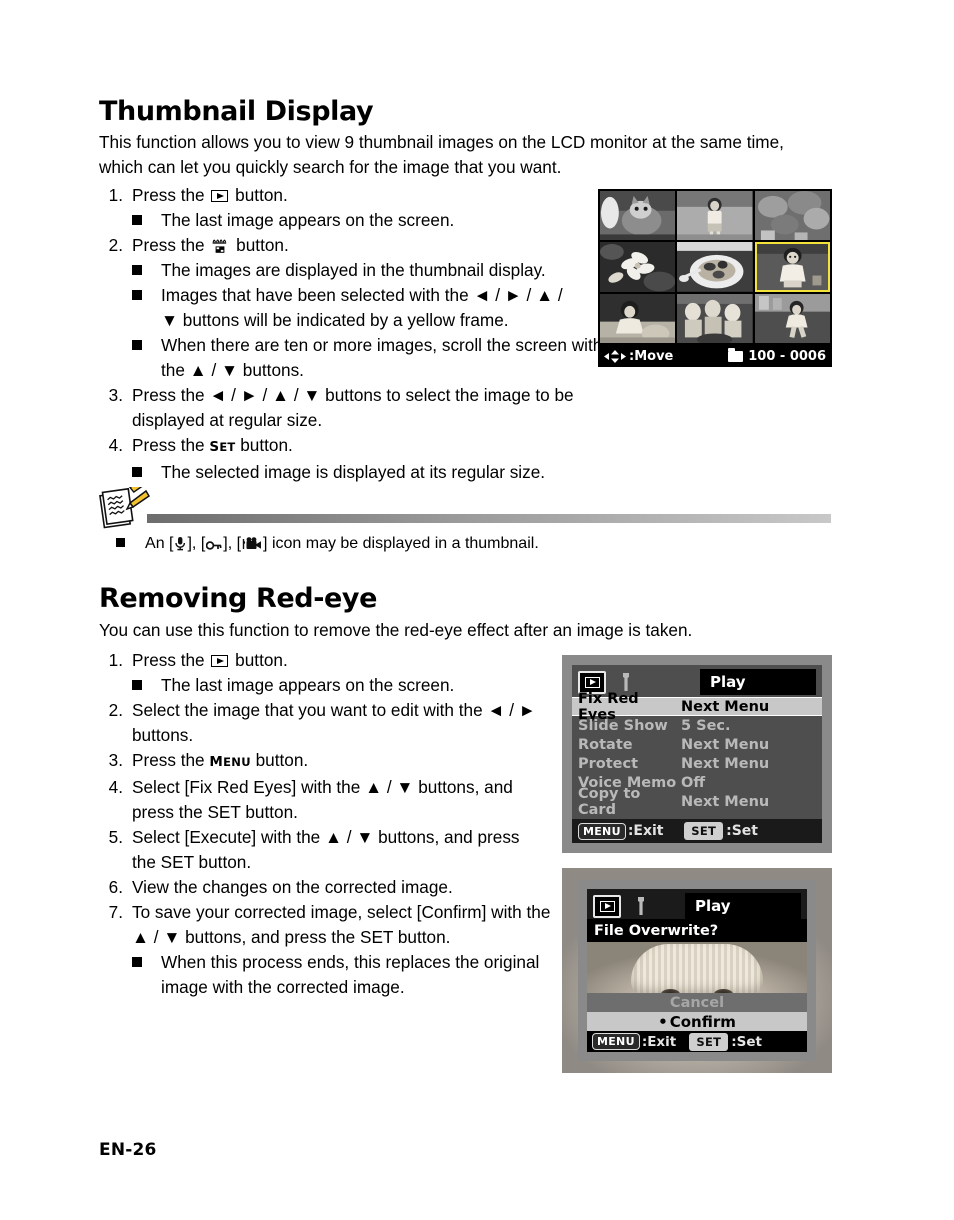 The image size is (954, 1220). I want to click on thumbnail-cell-child-on-grass-selected, so click(792, 267).